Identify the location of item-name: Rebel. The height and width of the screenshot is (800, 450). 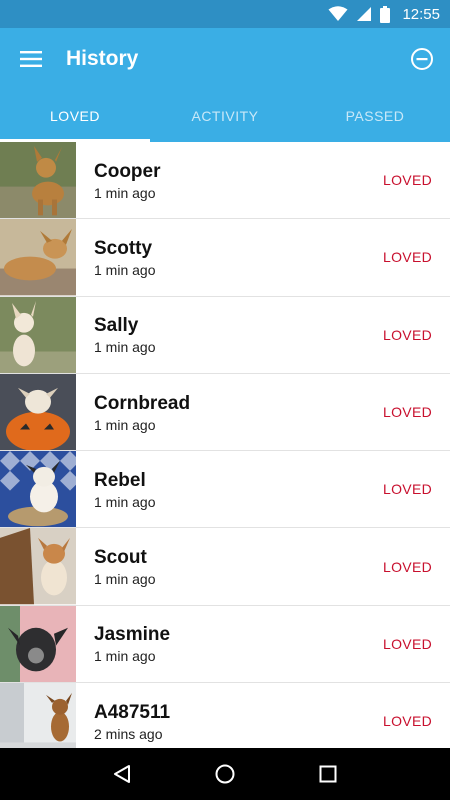
(120, 480).